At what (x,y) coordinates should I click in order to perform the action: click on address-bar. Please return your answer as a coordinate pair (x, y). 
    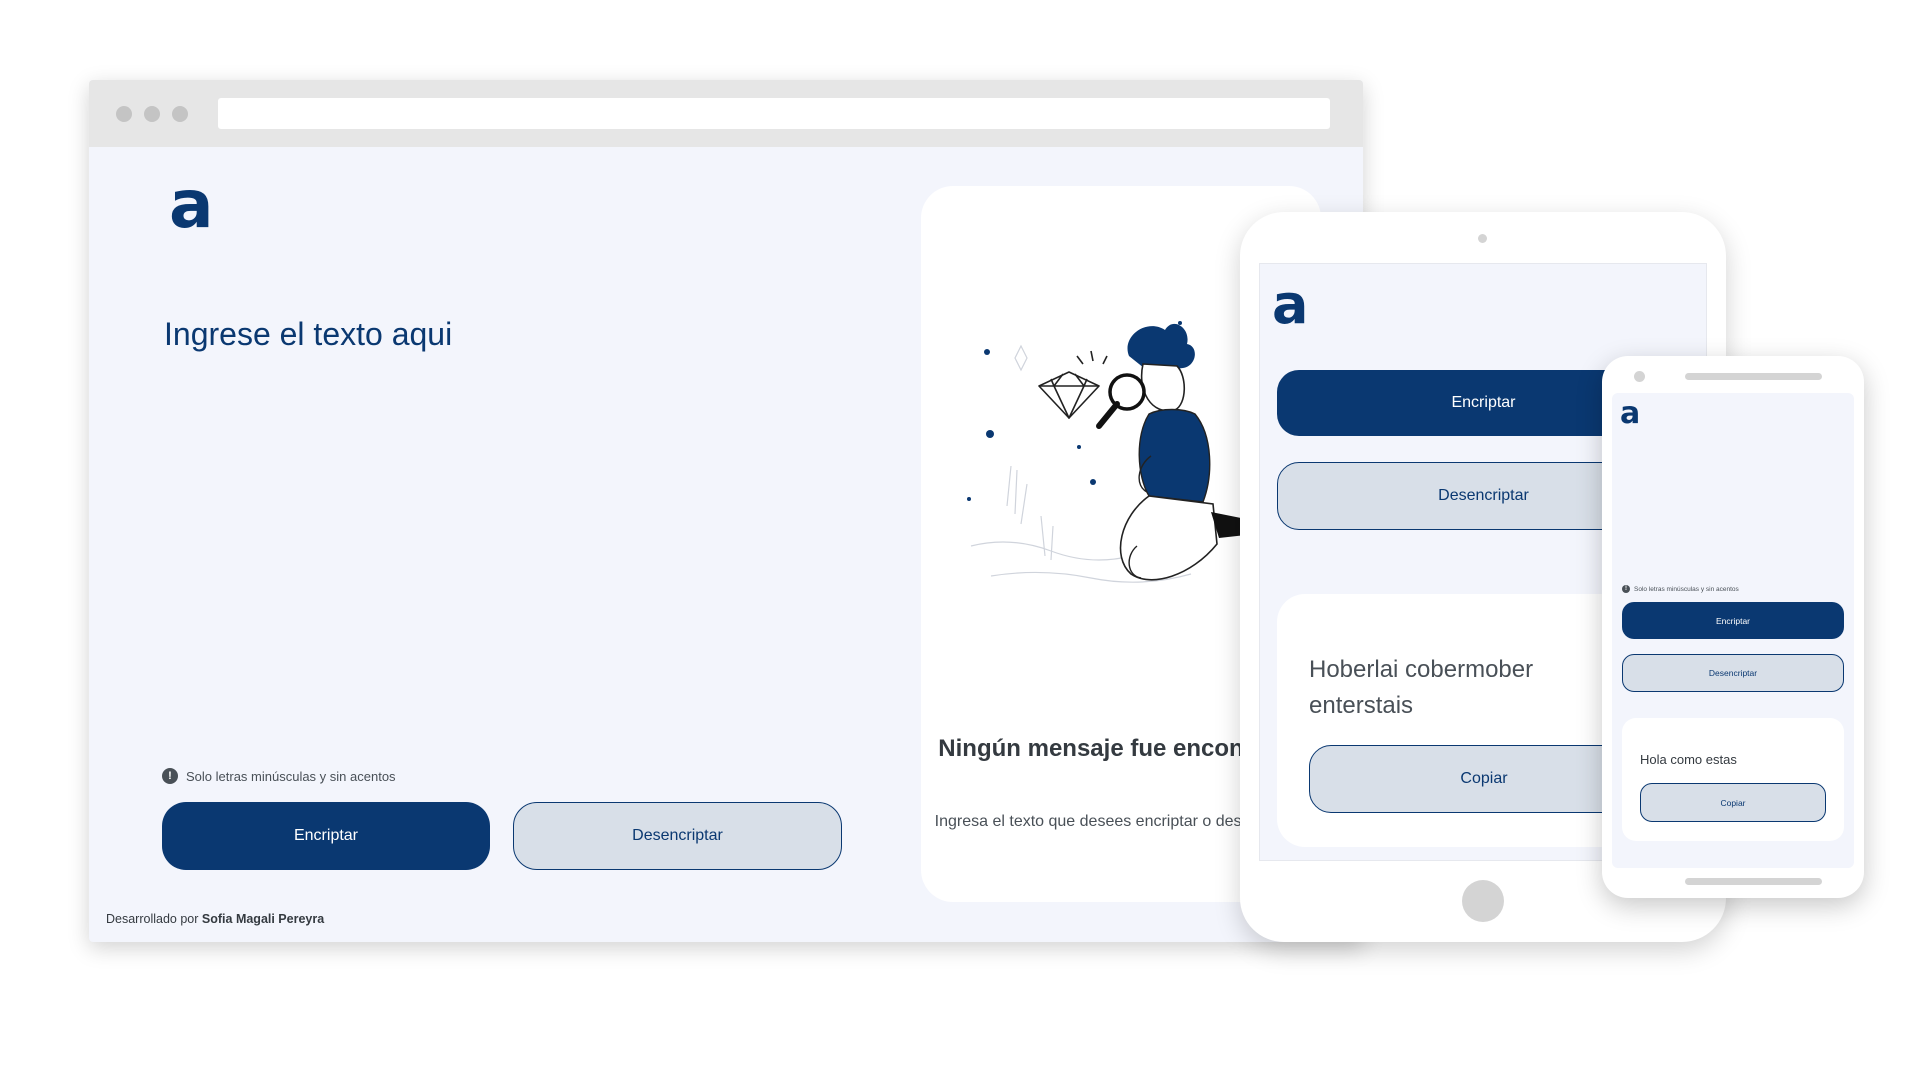
    Looking at the image, I should click on (774, 113).